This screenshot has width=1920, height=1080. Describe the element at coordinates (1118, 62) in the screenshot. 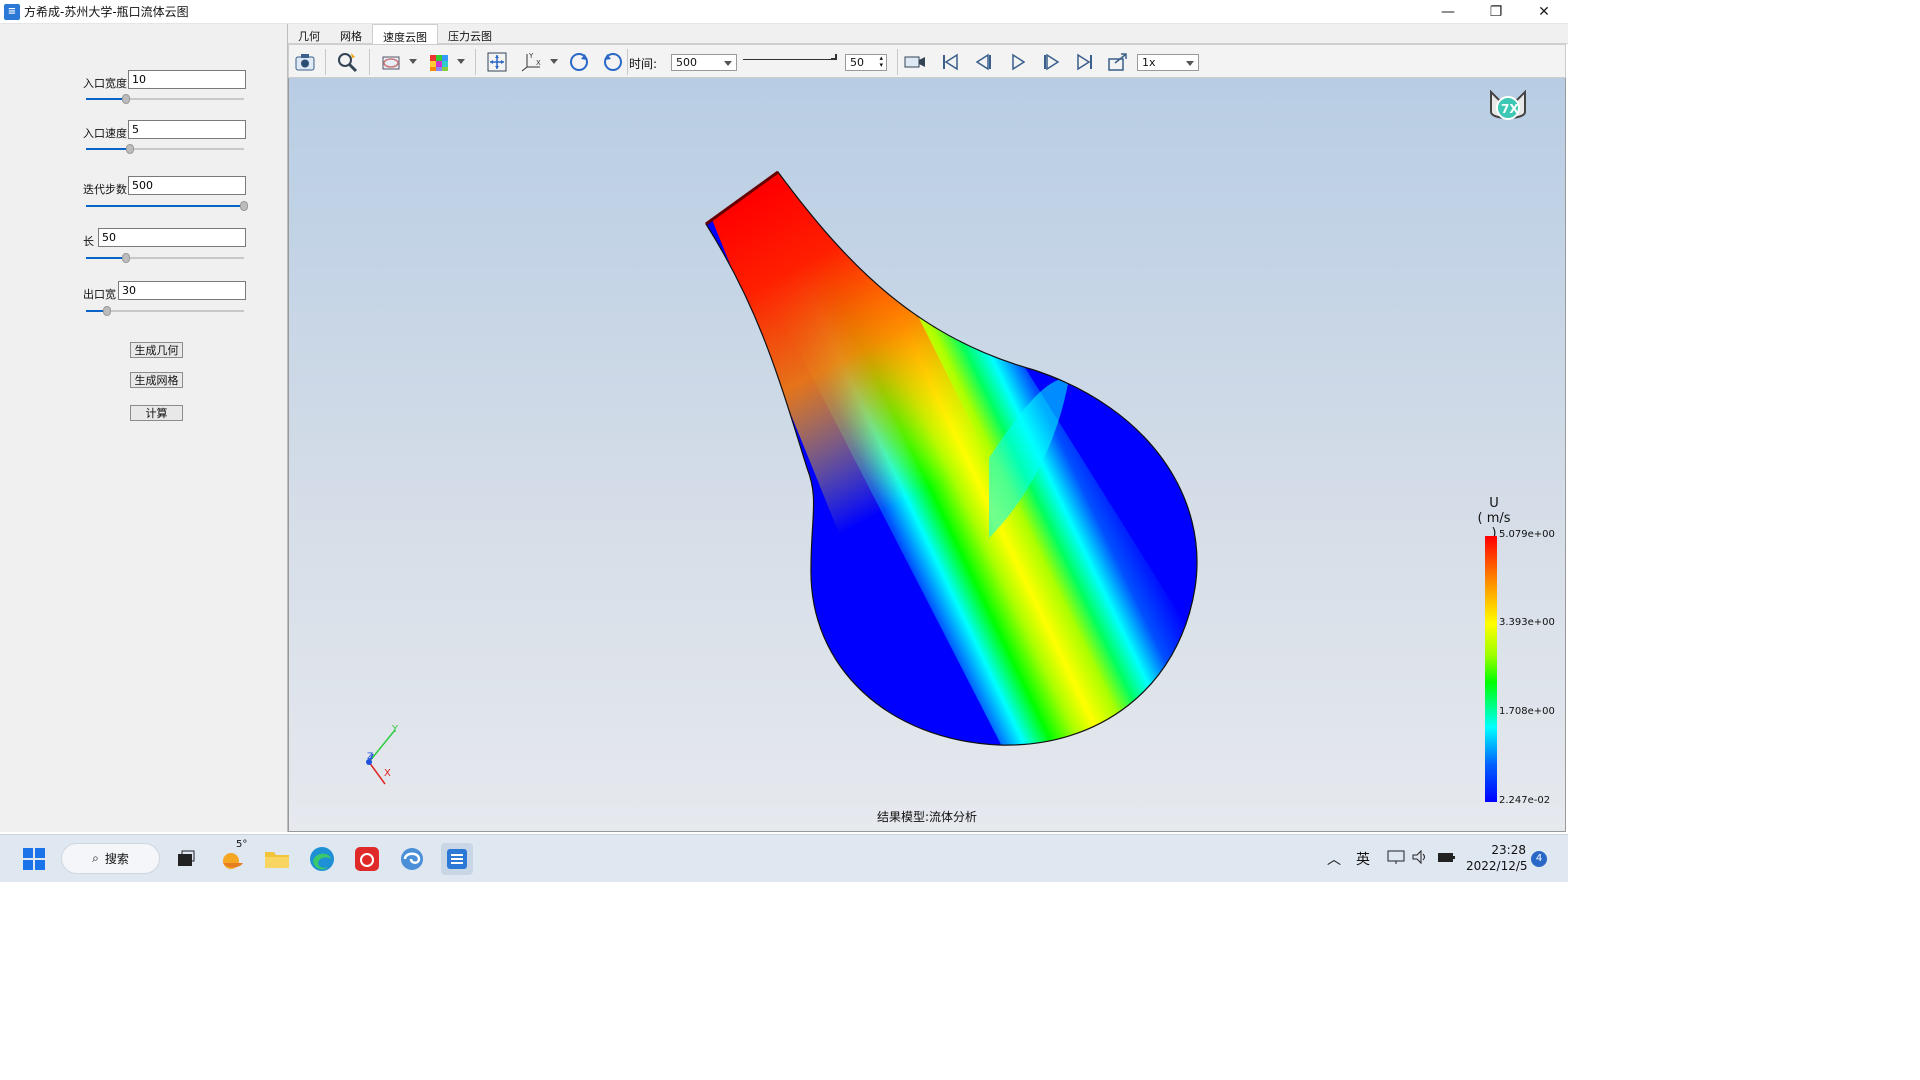

I see `export-icon` at that location.